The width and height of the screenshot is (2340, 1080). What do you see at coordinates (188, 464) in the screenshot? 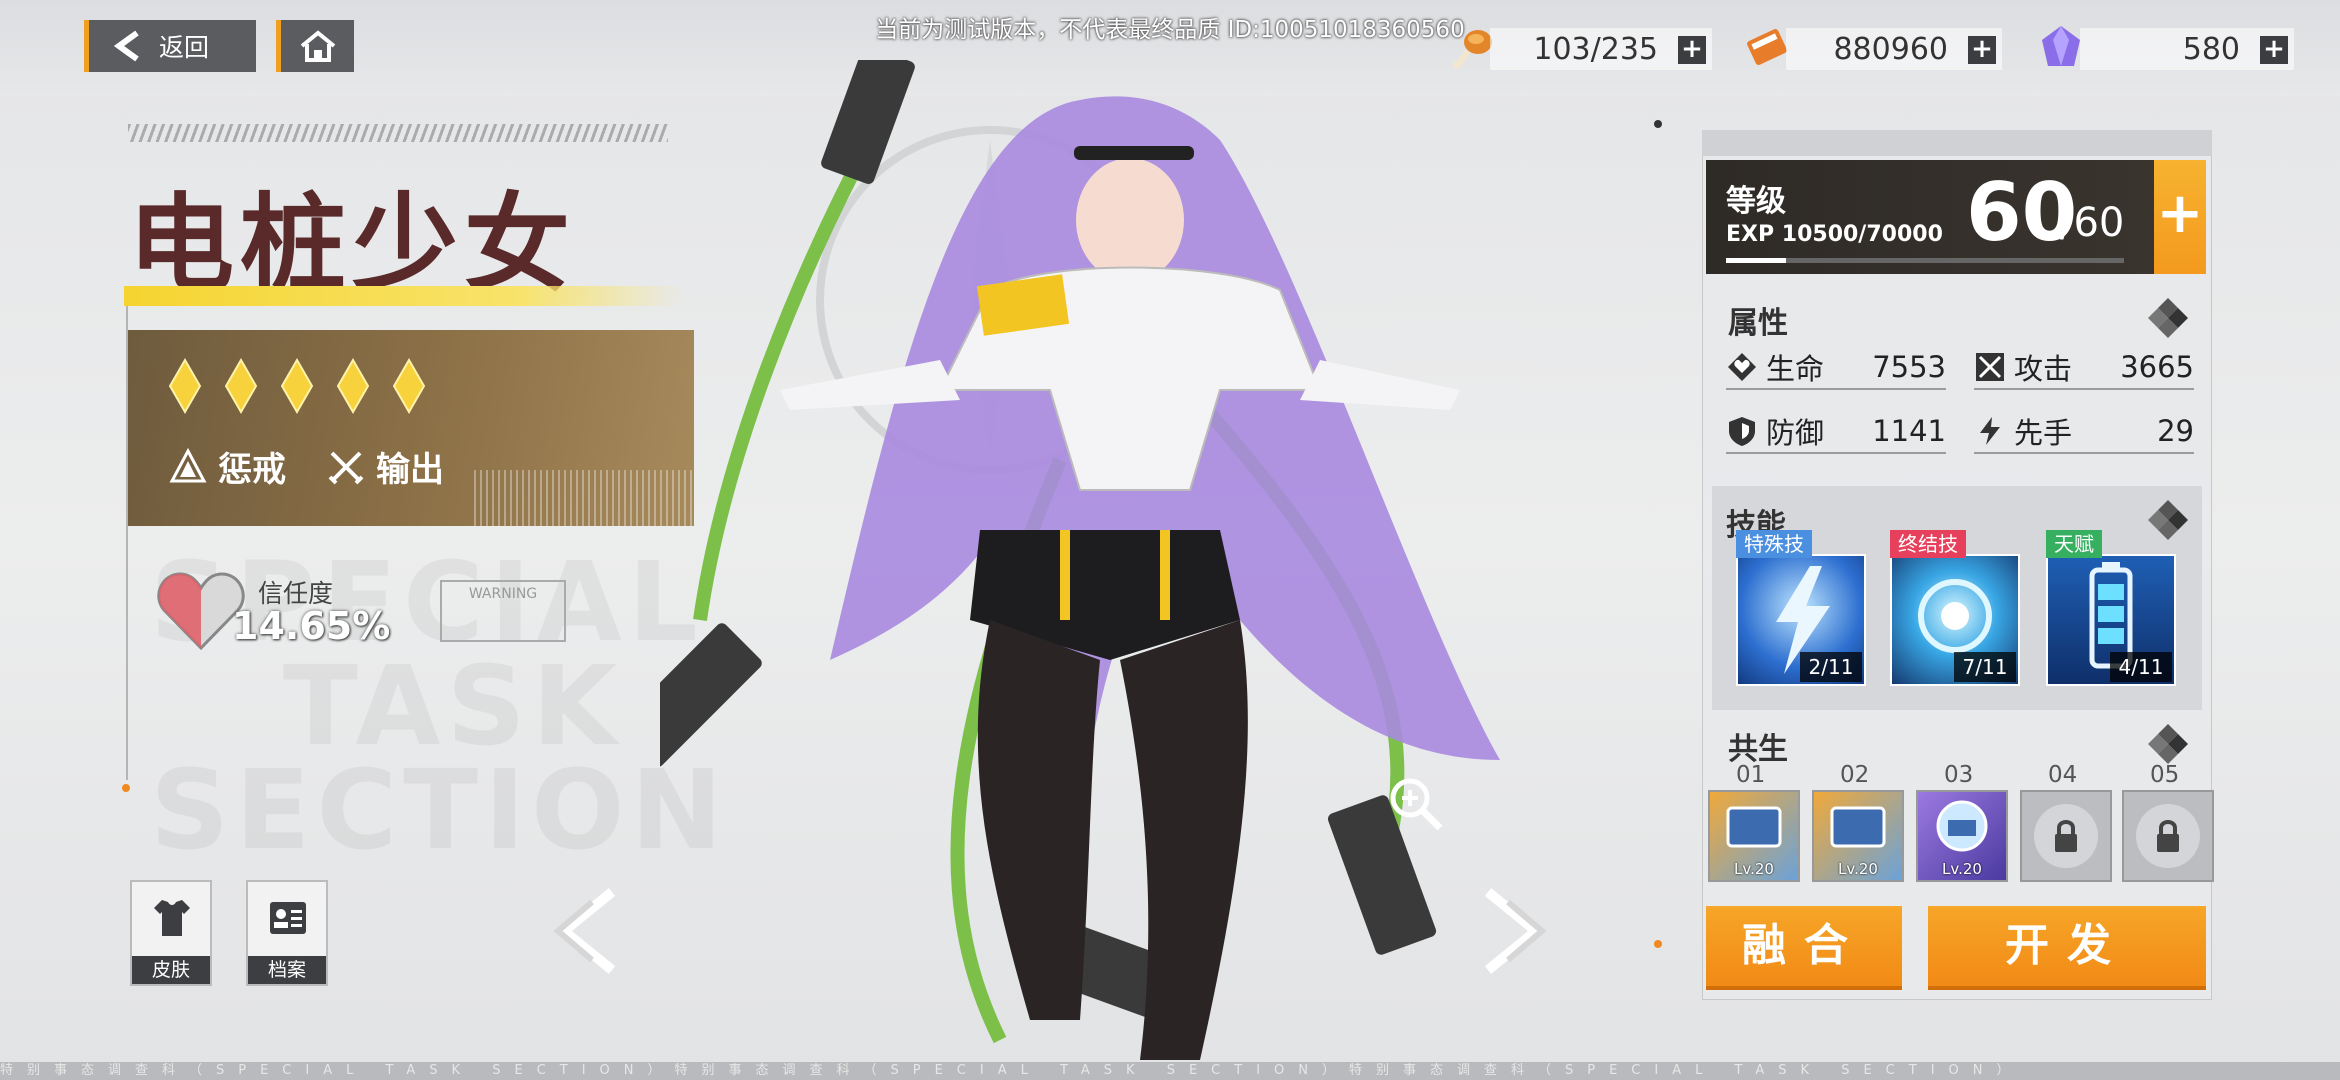
I see `discipline-icon` at bounding box center [188, 464].